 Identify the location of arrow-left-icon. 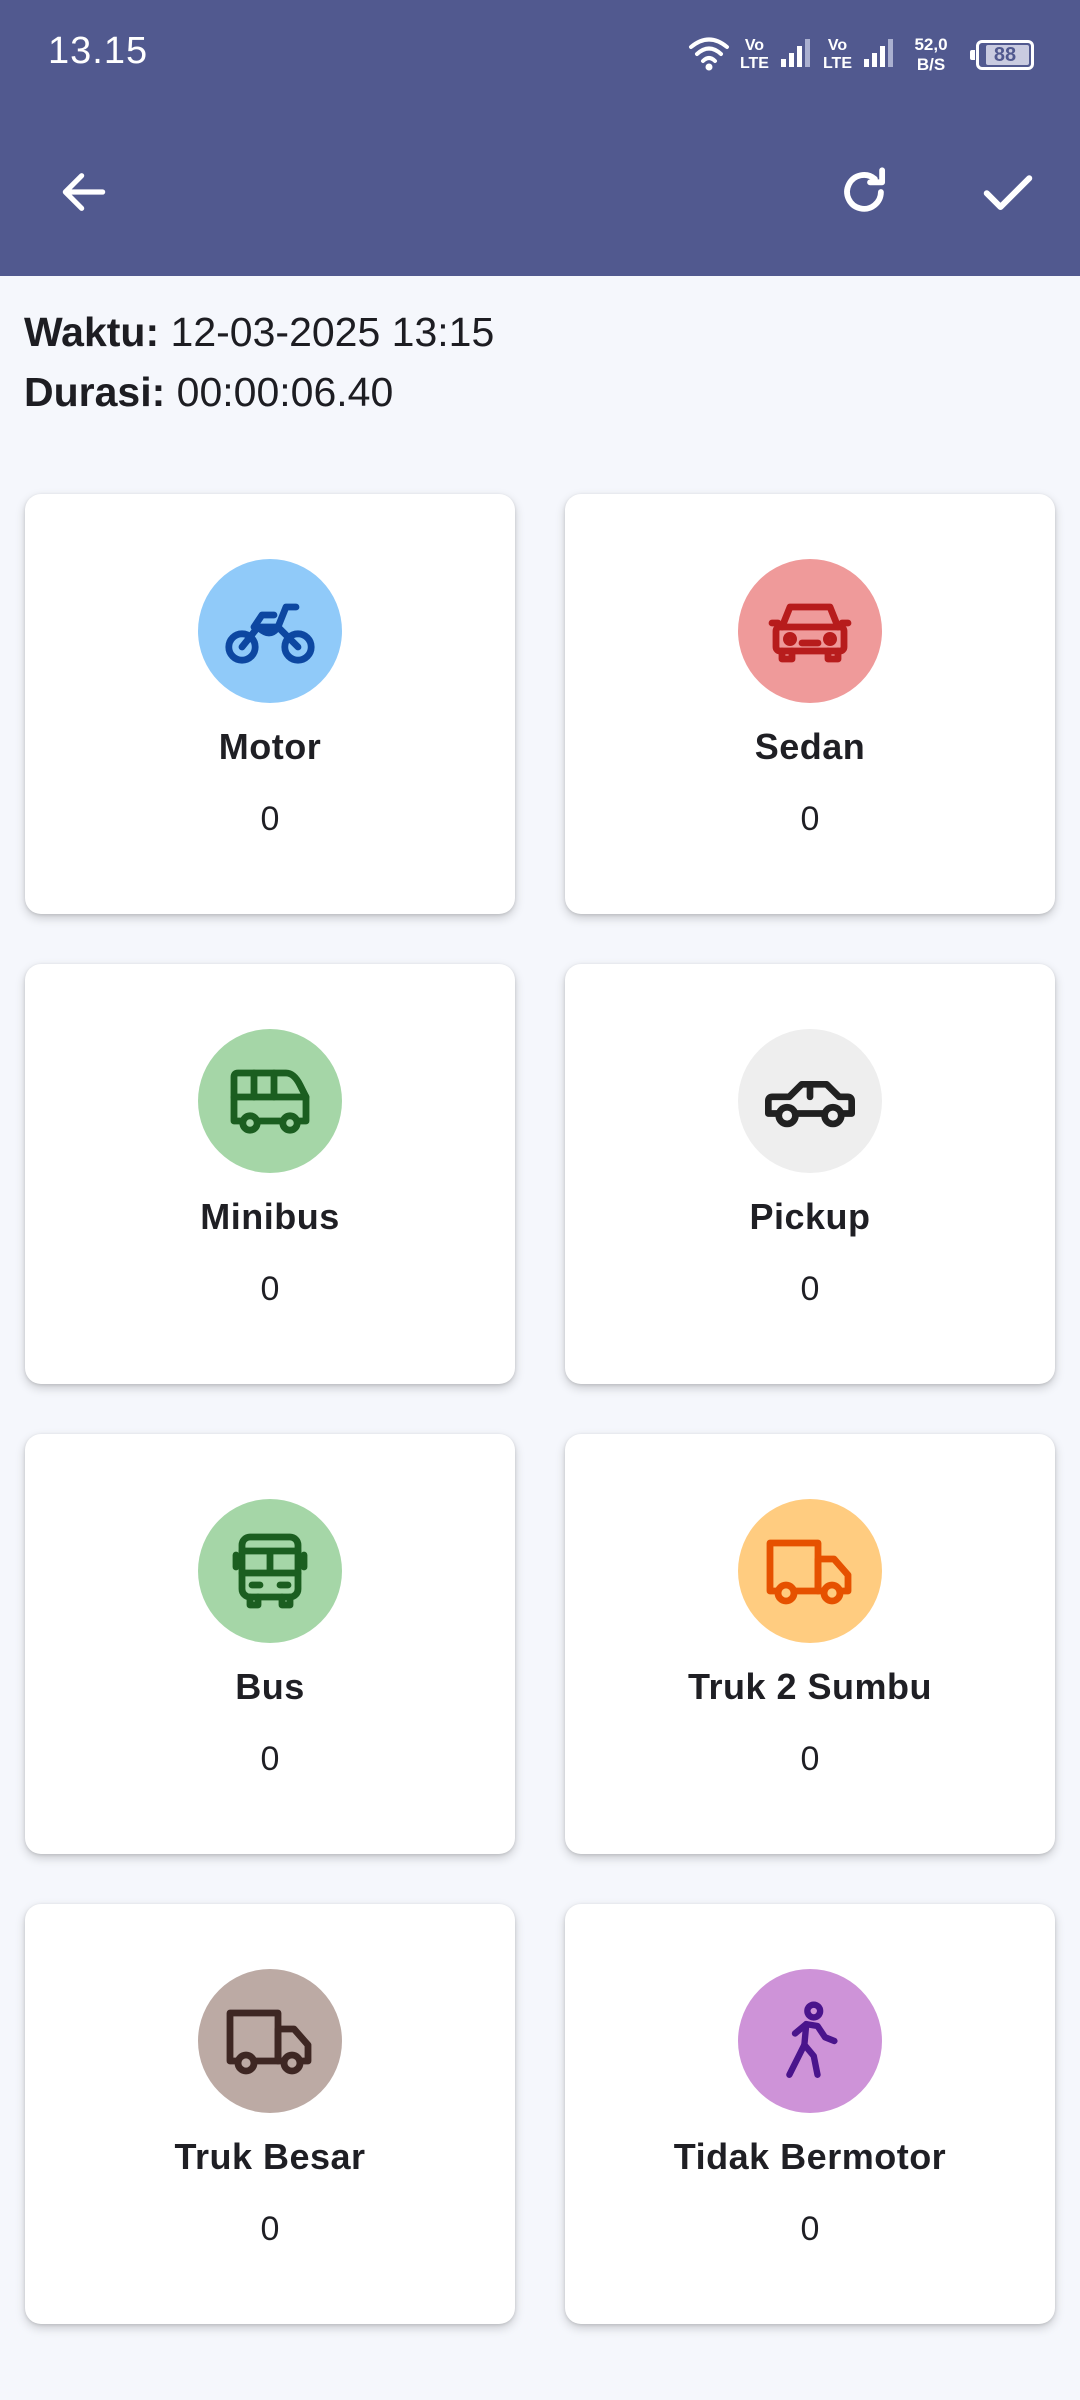
(84, 192).